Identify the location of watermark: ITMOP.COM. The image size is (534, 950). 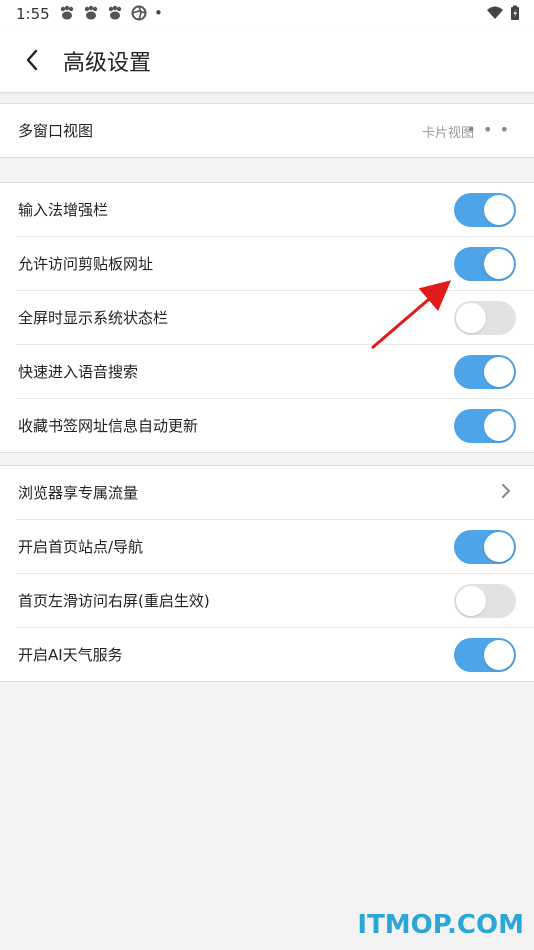
(440, 925).